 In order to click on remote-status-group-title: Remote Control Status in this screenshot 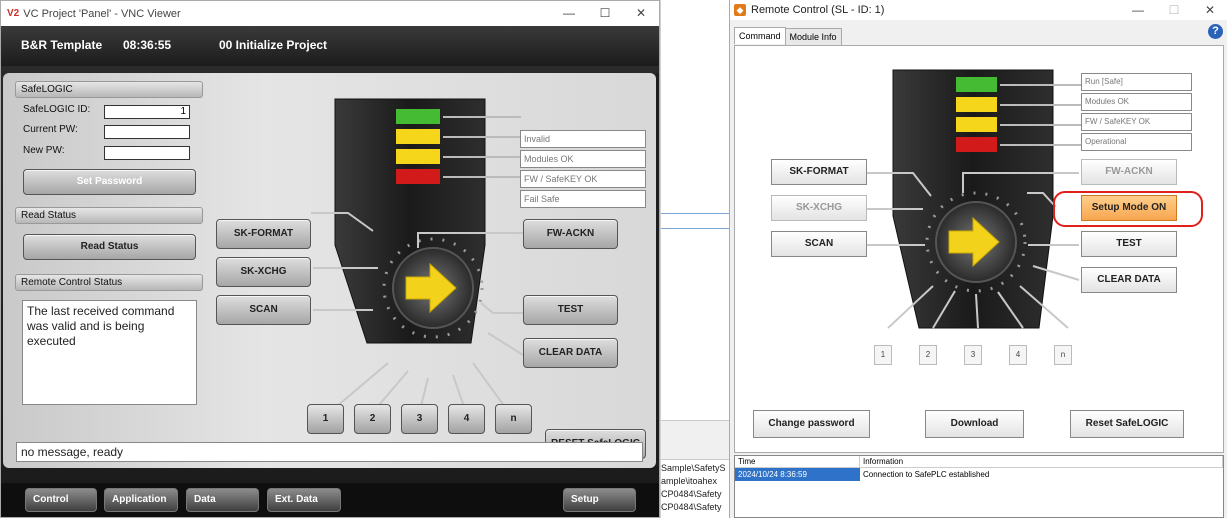, I will do `click(109, 282)`.